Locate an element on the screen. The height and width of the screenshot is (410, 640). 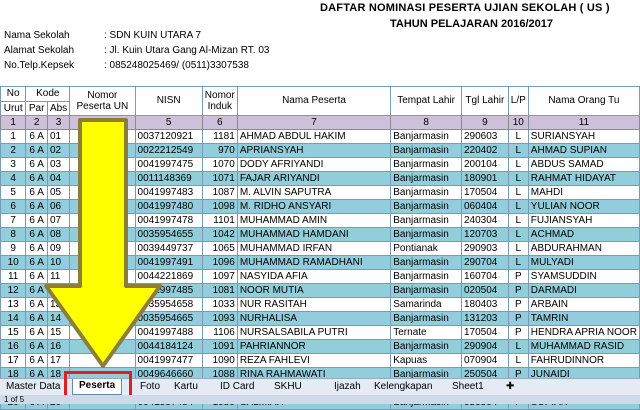
table-cell-nama: M. RIDHO ANSYARI is located at coordinates (314, 206).